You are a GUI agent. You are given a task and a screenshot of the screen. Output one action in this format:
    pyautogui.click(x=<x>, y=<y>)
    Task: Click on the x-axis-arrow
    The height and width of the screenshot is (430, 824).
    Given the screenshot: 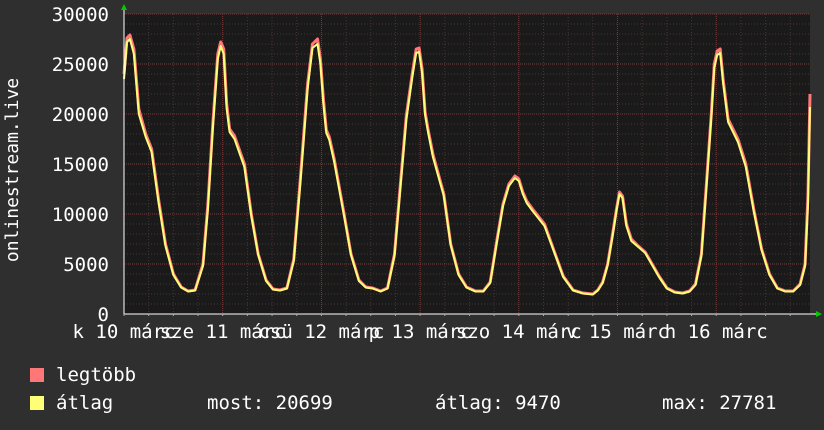 What is the action you would take?
    pyautogui.click(x=819, y=314)
    